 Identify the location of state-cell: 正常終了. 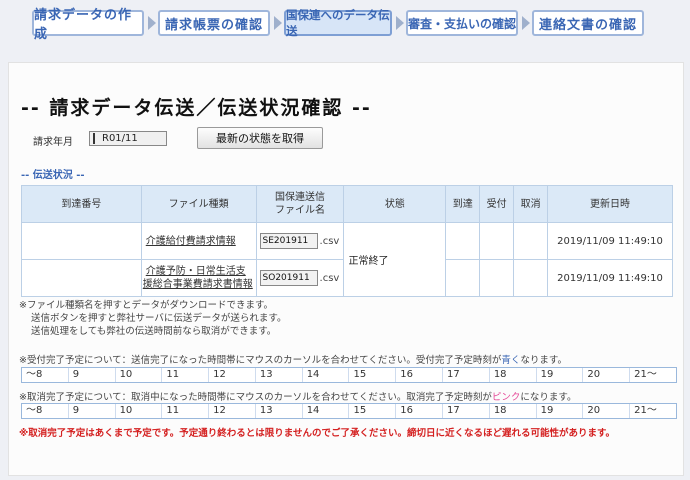
(395, 259).